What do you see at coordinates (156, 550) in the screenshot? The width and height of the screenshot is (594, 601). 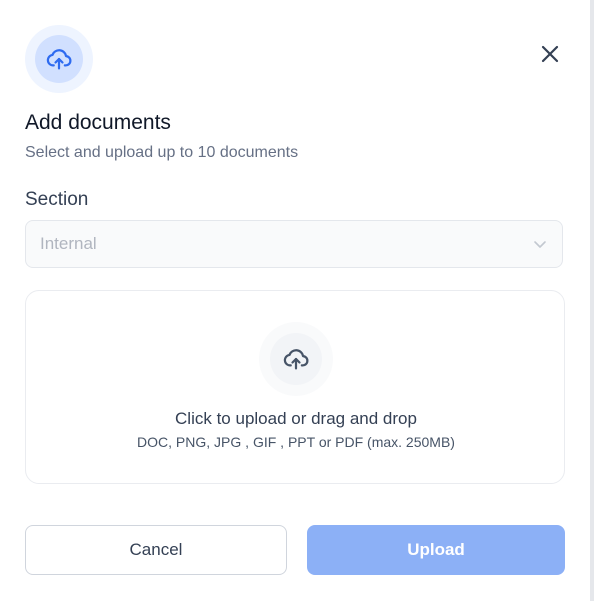 I see `cancel-button: Cancel` at bounding box center [156, 550].